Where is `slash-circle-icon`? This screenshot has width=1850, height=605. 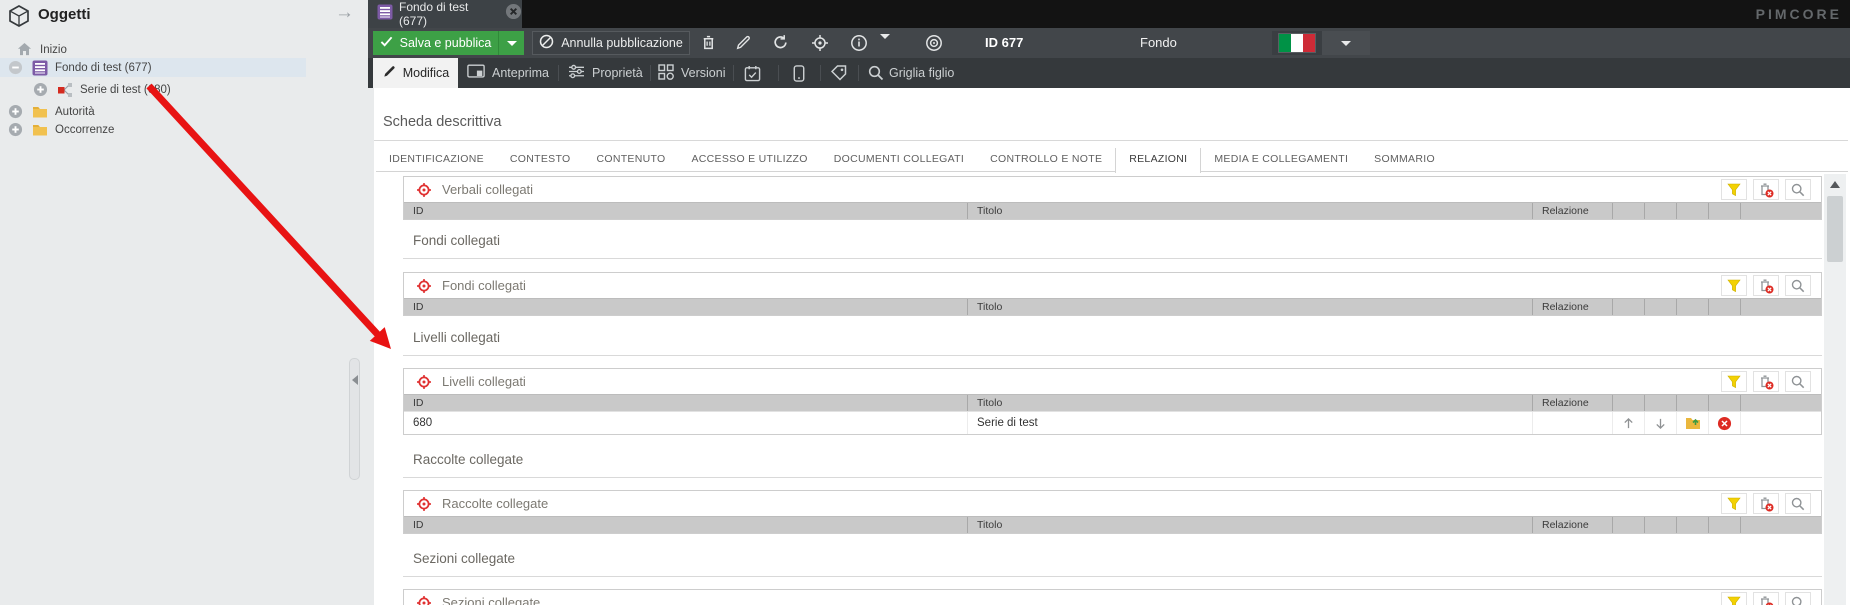
slash-circle-icon is located at coordinates (546, 43).